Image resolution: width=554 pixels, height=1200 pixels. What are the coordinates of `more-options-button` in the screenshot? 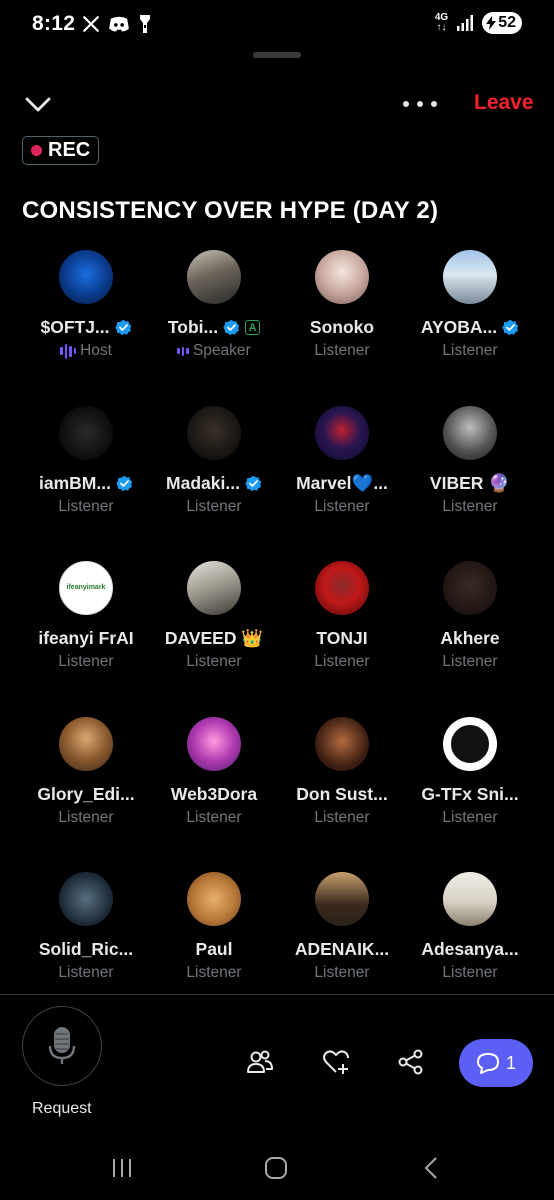 It's located at (420, 104).